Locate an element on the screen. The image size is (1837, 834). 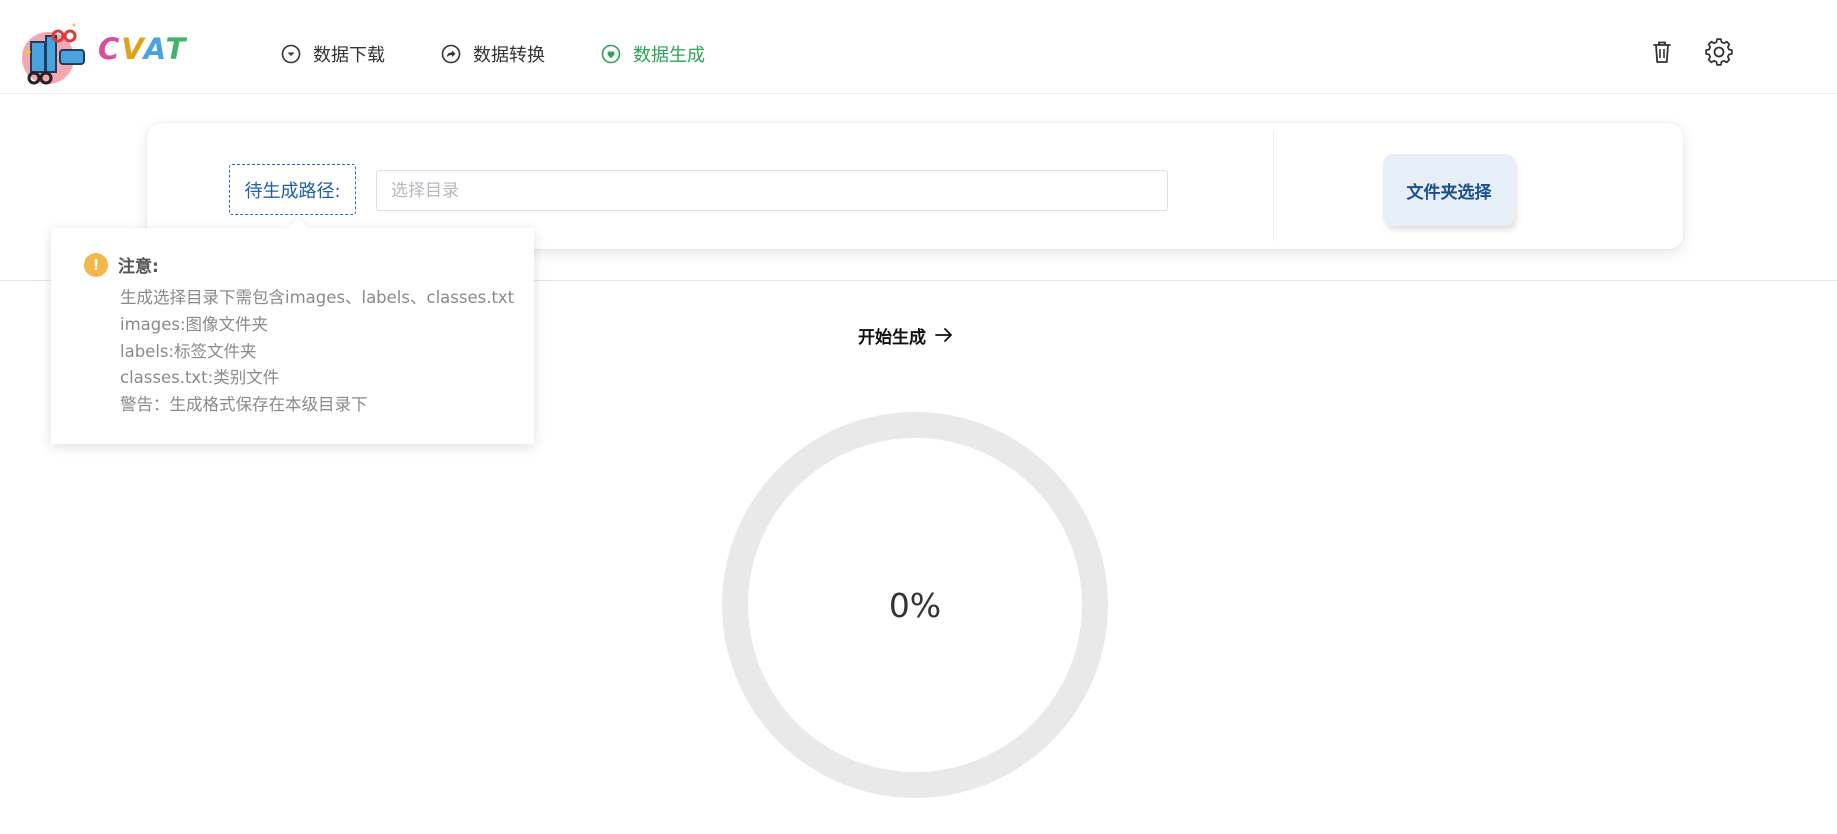
tooltip-line: 生成选择目录下需包含images、labels、classes.txt is located at coordinates (317, 297).